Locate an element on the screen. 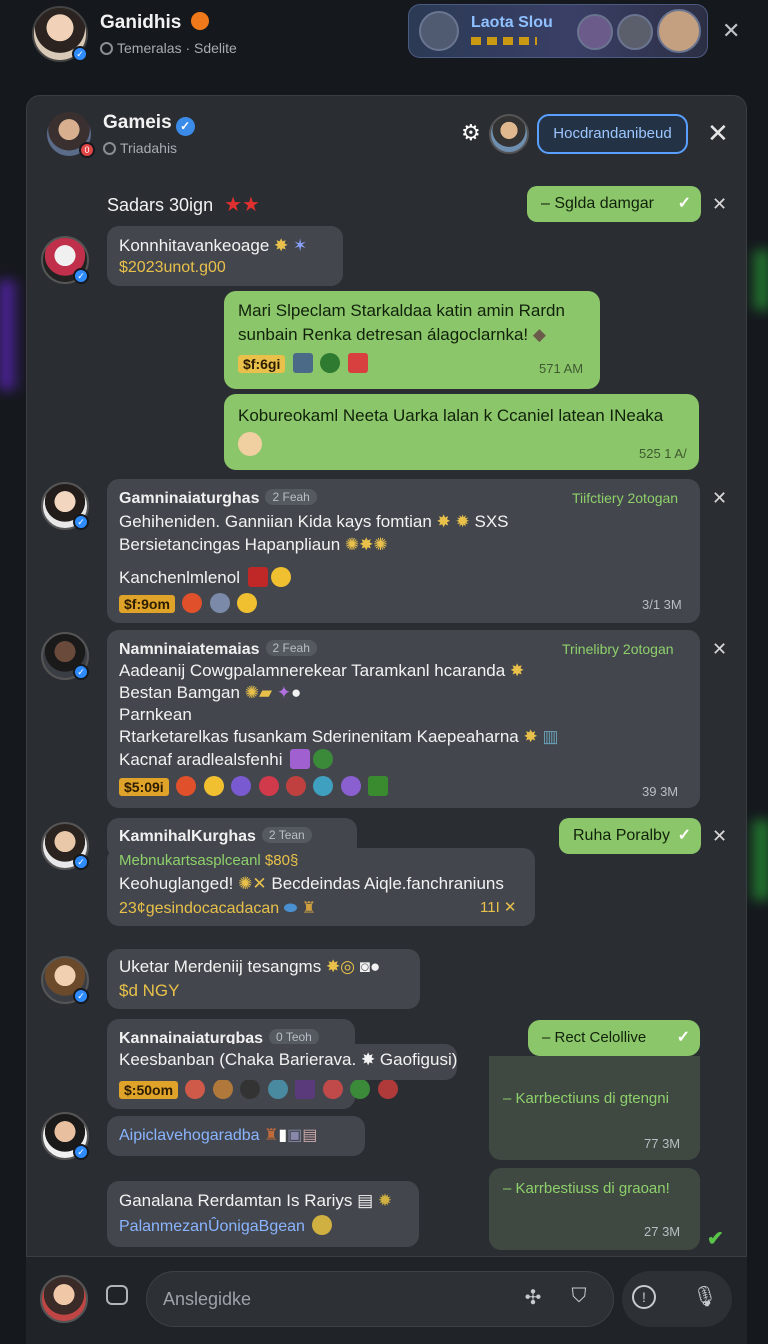 The height and width of the screenshot is (1344, 768). promo-avatar is located at coordinates (679, 31).